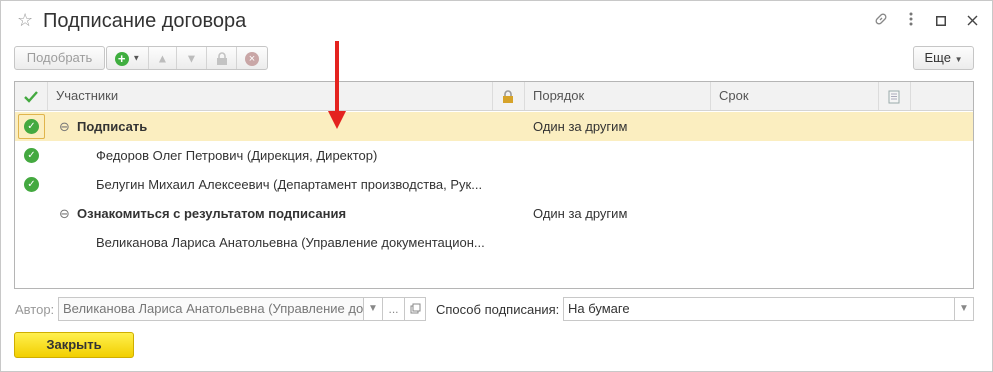 Image resolution: width=993 pixels, height=372 pixels. I want to click on annotation-arrow-head, so click(337, 120).